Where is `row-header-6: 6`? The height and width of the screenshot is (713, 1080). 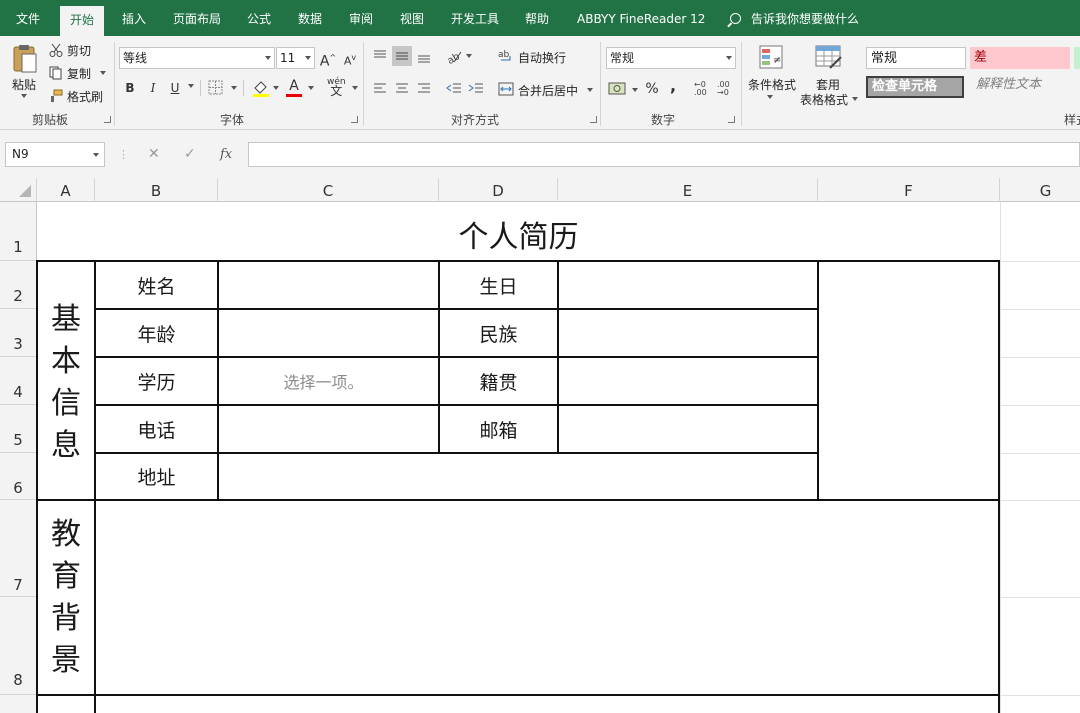
row-header-6: 6 is located at coordinates (18, 476).